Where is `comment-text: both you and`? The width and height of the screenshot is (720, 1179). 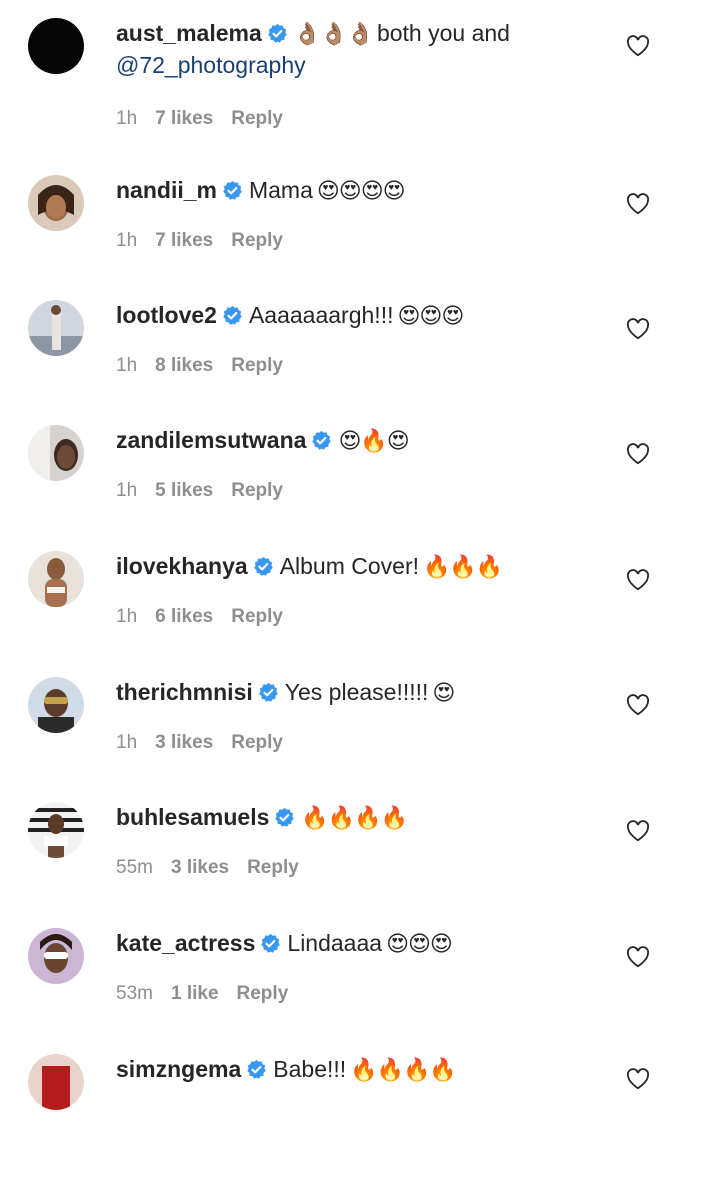 comment-text: both you and is located at coordinates (443, 33).